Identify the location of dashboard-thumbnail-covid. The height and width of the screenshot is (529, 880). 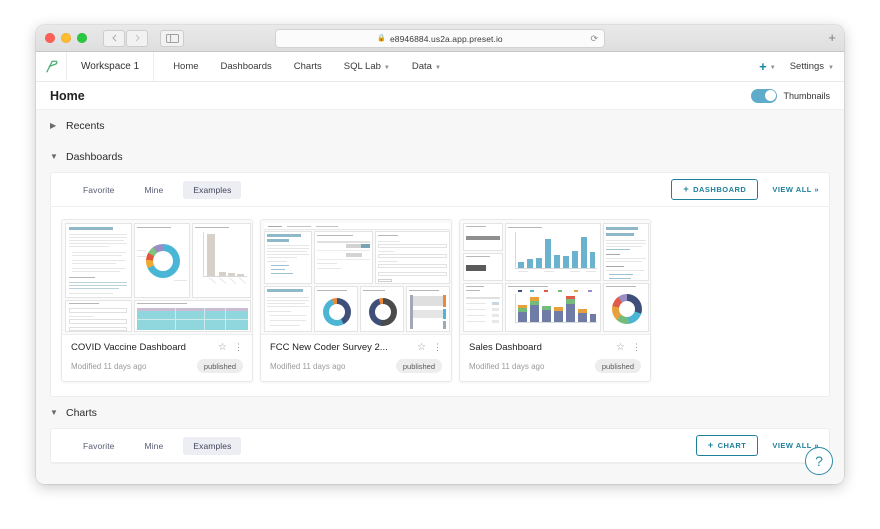
(157, 277).